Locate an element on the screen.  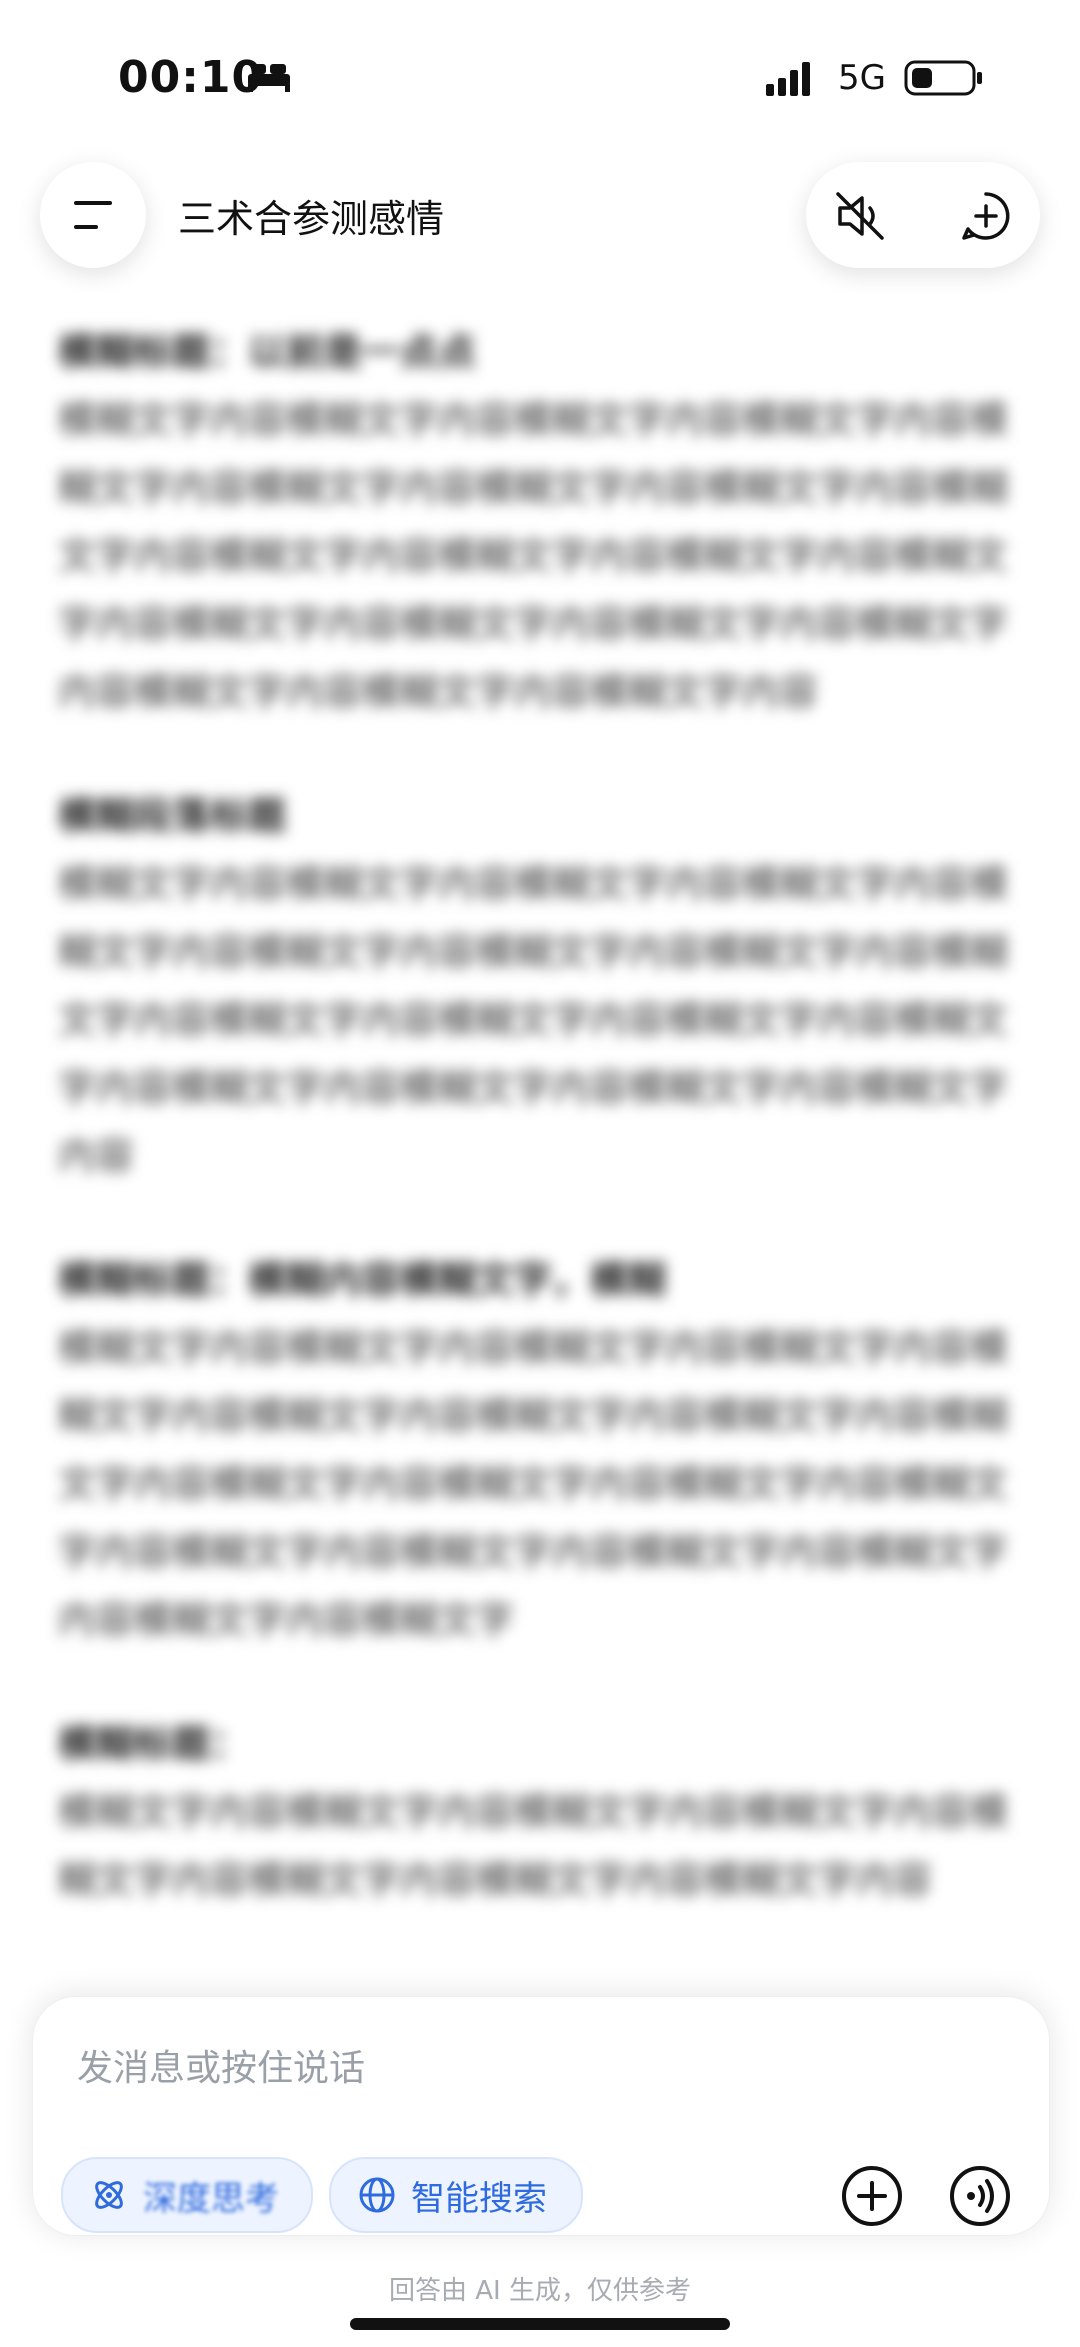
web-search-label: 智能搜索 is located at coordinates (479, 2198).